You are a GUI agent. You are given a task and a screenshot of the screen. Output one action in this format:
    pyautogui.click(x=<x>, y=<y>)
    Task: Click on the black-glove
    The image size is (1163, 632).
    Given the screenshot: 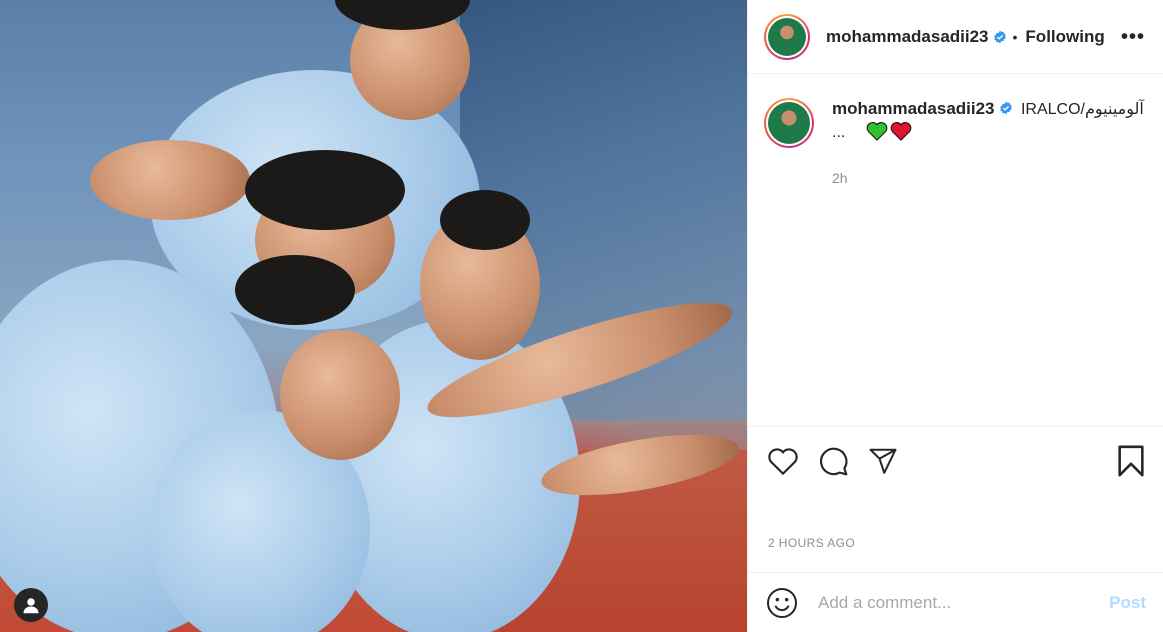 What is the action you would take?
    pyautogui.click(x=295, y=290)
    